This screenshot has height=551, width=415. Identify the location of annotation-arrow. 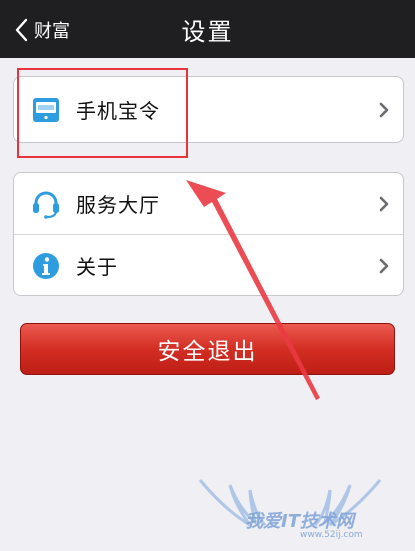
(253, 290).